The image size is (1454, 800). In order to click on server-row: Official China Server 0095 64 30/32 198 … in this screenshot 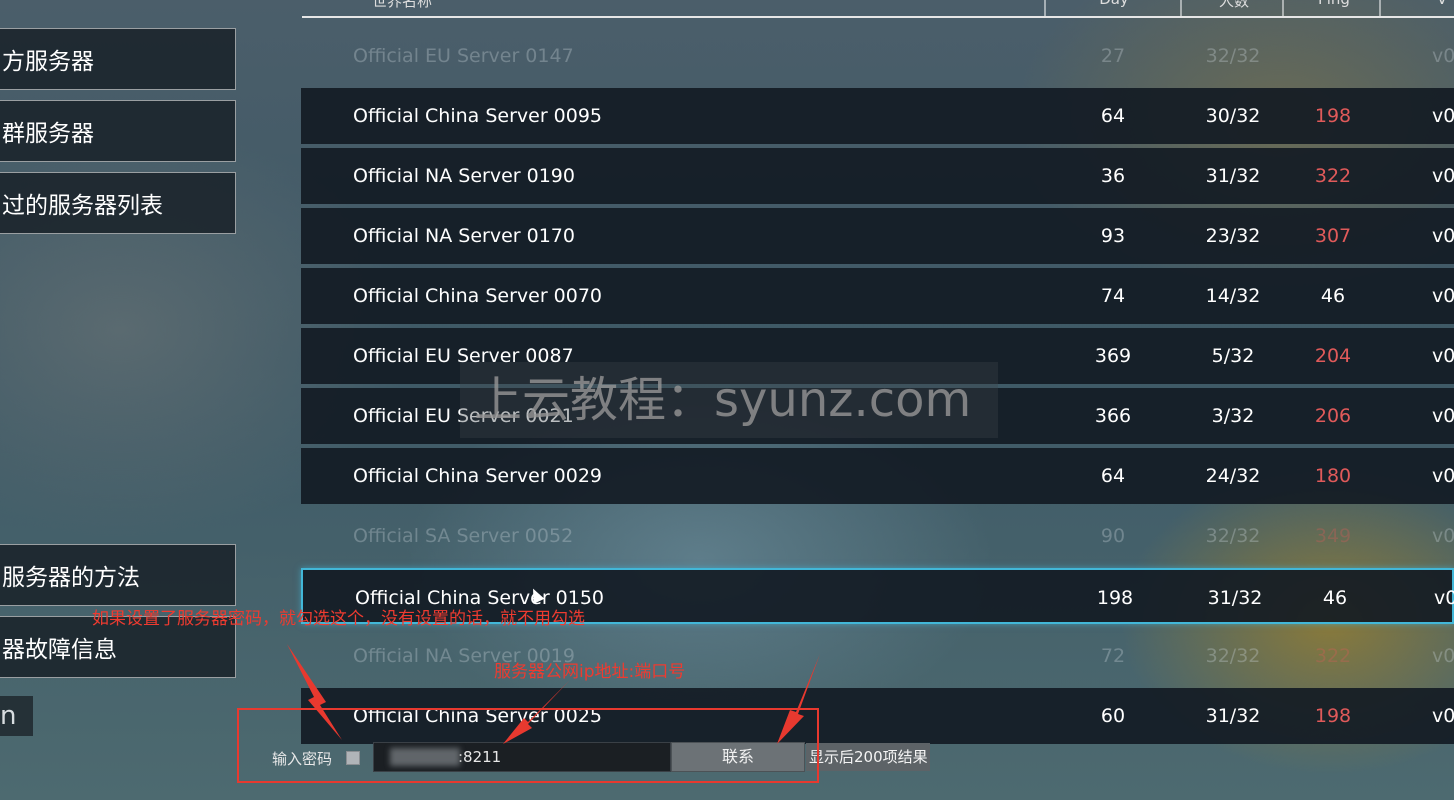, I will do `click(877, 116)`.